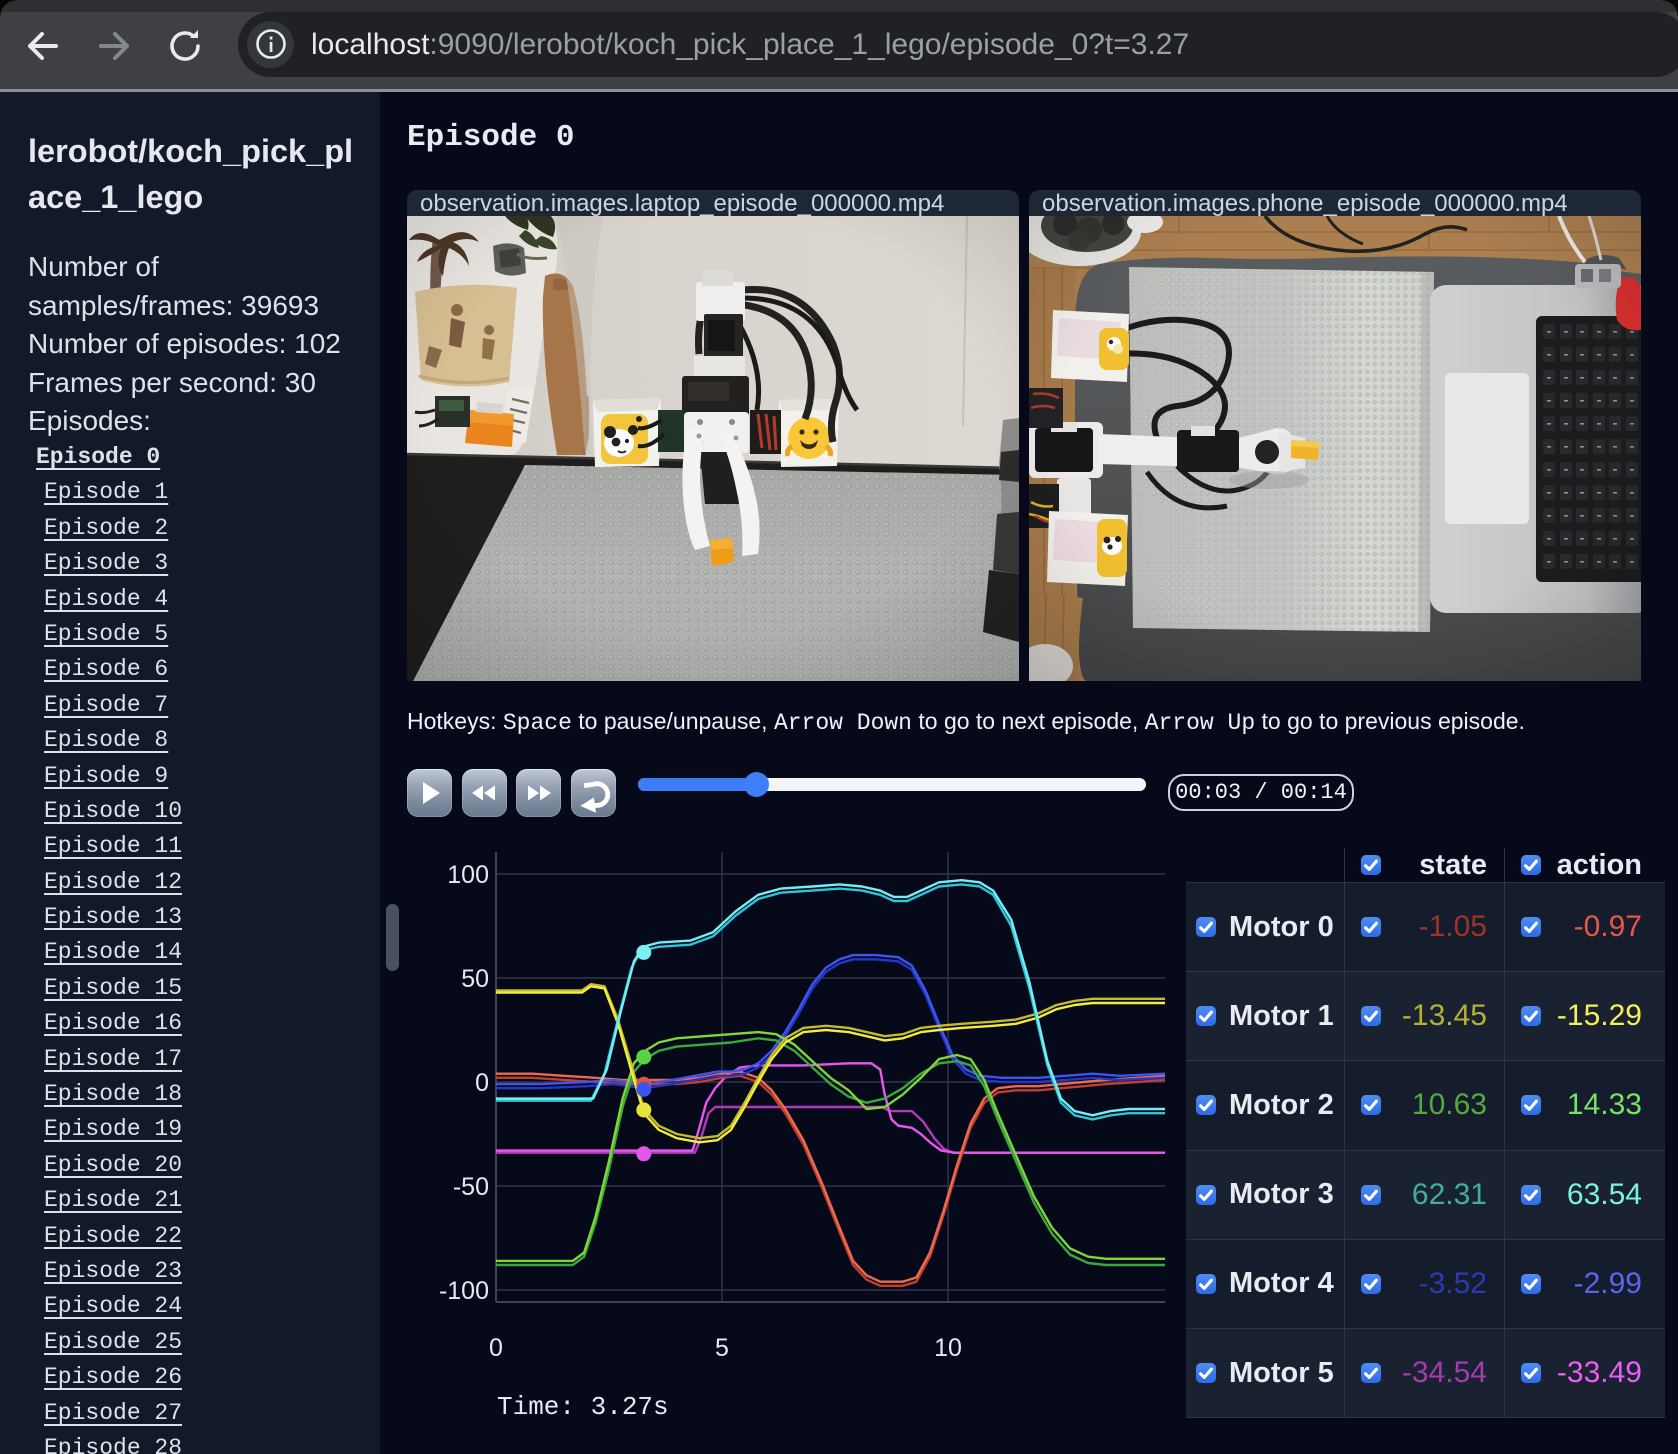 This screenshot has width=1678, height=1454. Describe the element at coordinates (475, 979) in the screenshot. I see `svg-text: 50` at that location.